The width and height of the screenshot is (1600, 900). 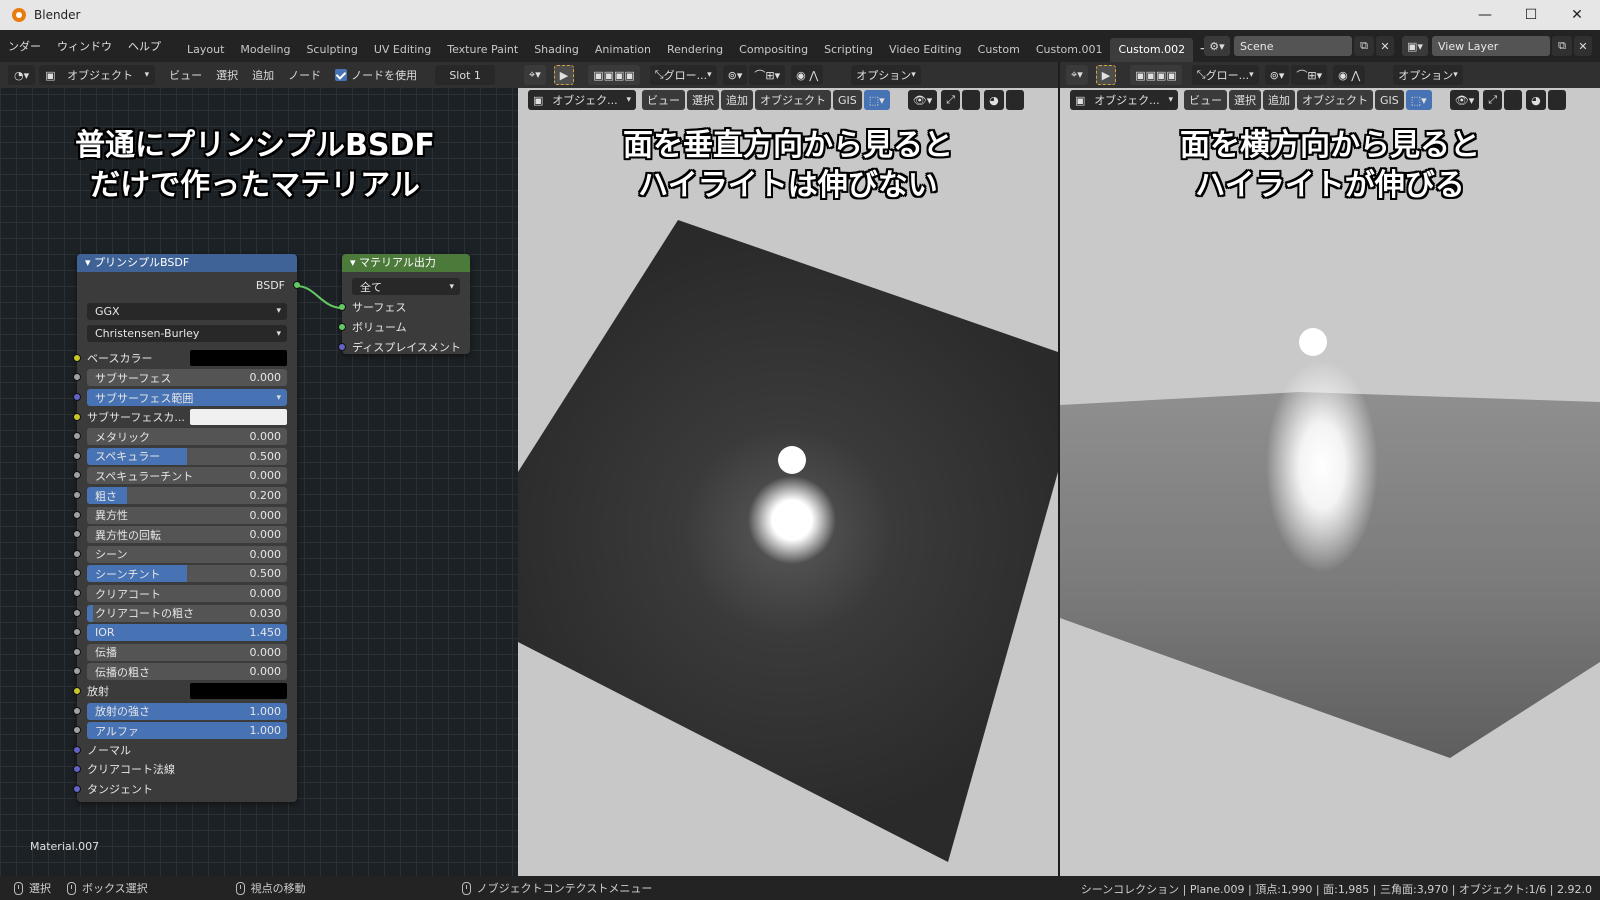 What do you see at coordinates (465, 75) in the screenshot?
I see `slot-dropdown: Slot 1` at bounding box center [465, 75].